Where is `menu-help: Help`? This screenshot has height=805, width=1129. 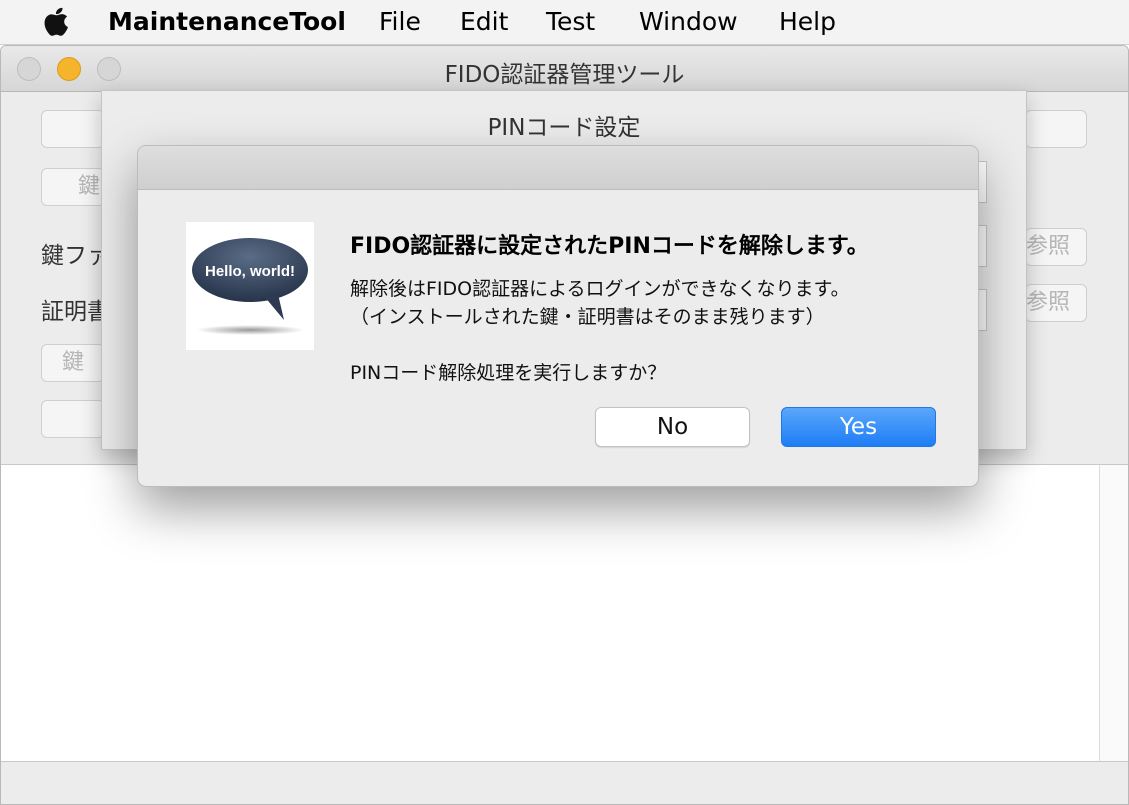 menu-help: Help is located at coordinates (807, 22).